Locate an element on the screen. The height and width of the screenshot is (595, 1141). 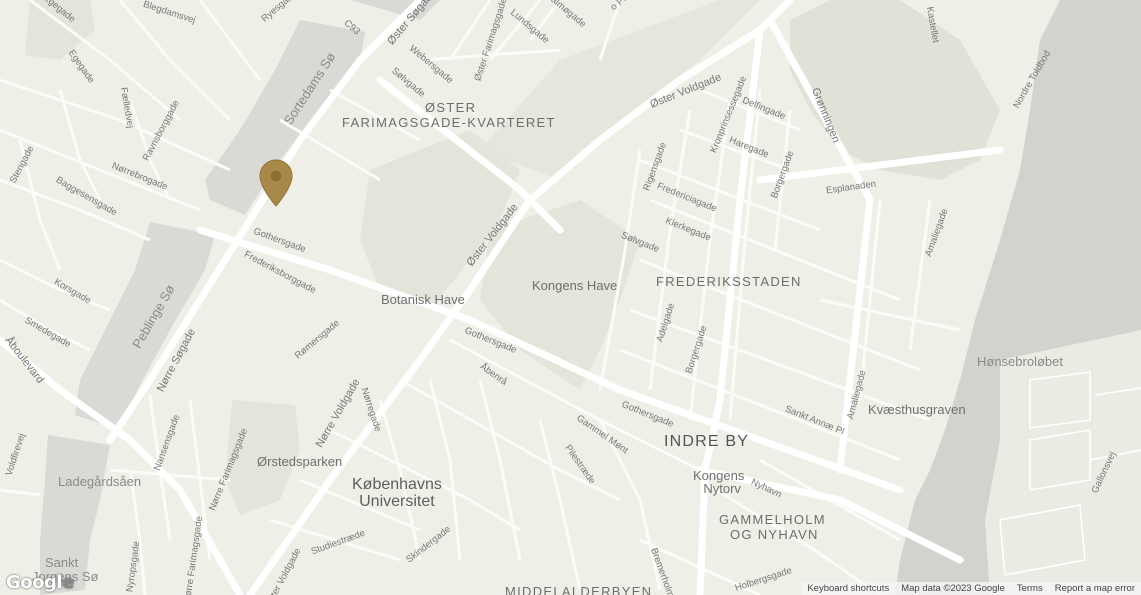
report-map-error-link: Report a map error is located at coordinates (1095, 588).